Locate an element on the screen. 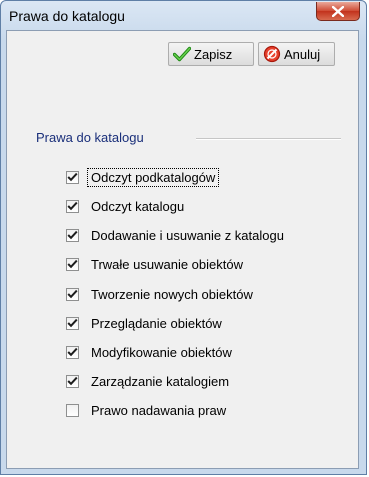 This screenshot has height=477, width=369. checkbox-label: Modyfikowanie obiektów is located at coordinates (161, 352).